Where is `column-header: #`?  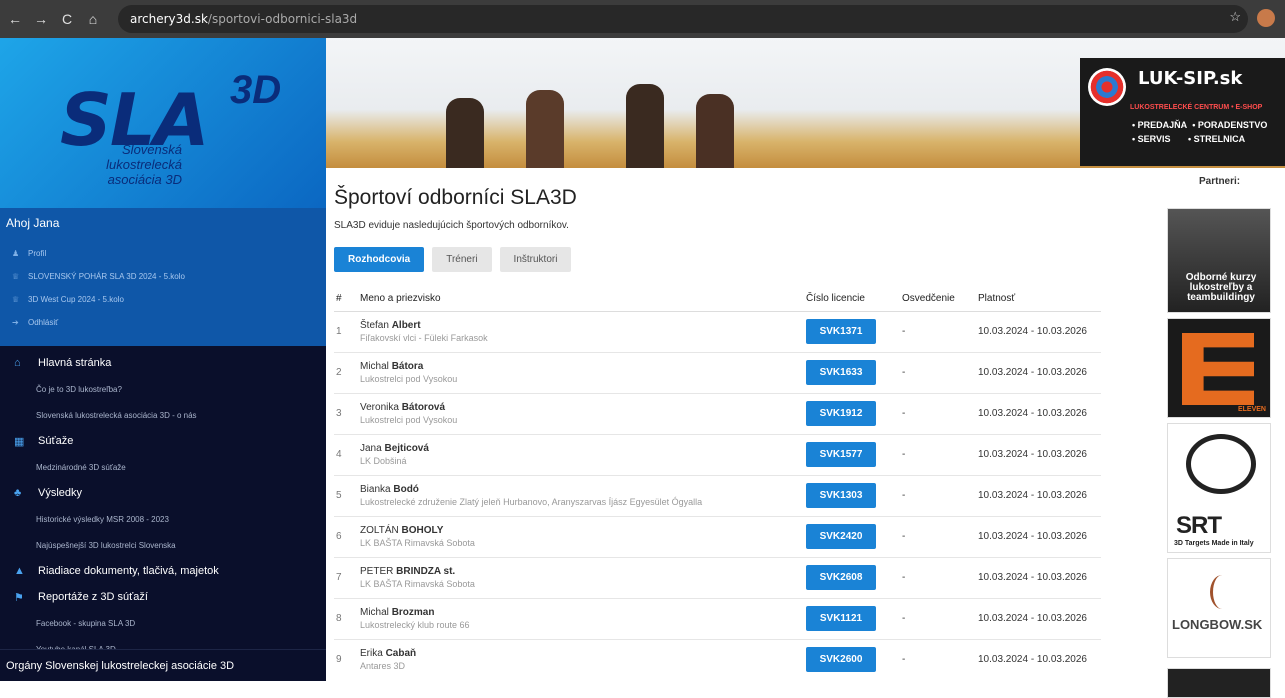 column-header: # is located at coordinates (347, 299).